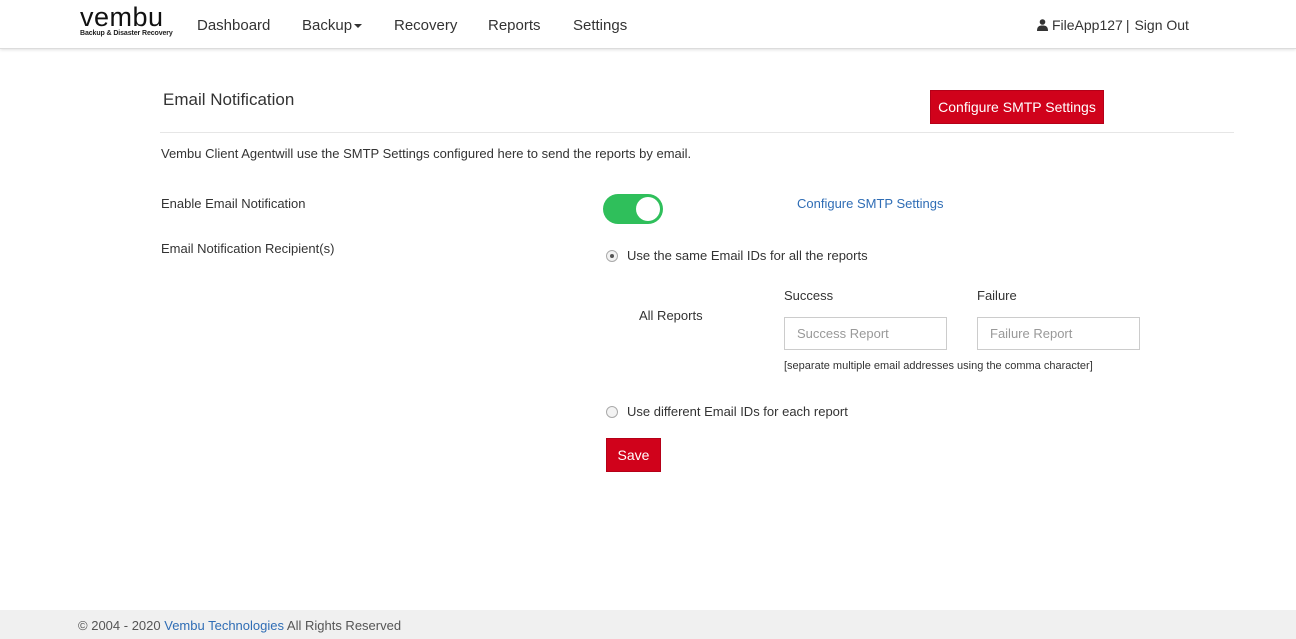  I want to click on vembu-logo: vembu Backup & Disaster Recovery, so click(130, 23).